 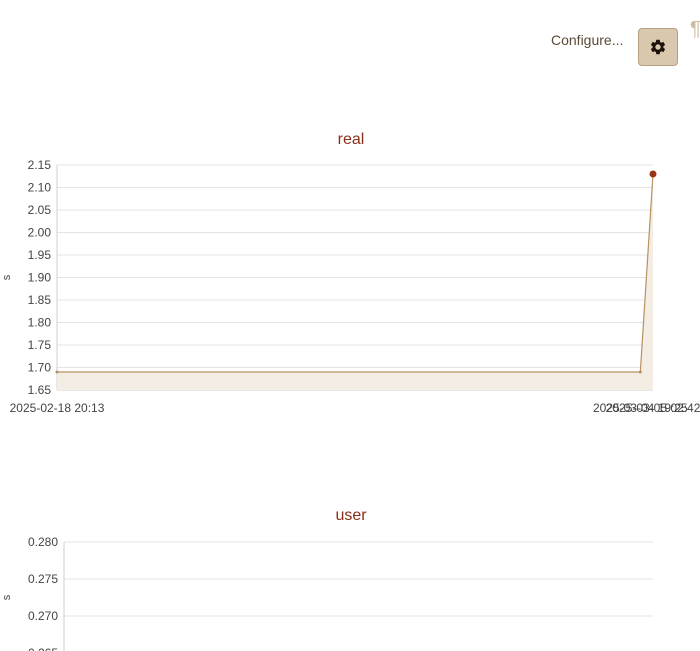 What do you see at coordinates (43, 648) in the screenshot?
I see `y-tick-label: 0.265` at bounding box center [43, 648].